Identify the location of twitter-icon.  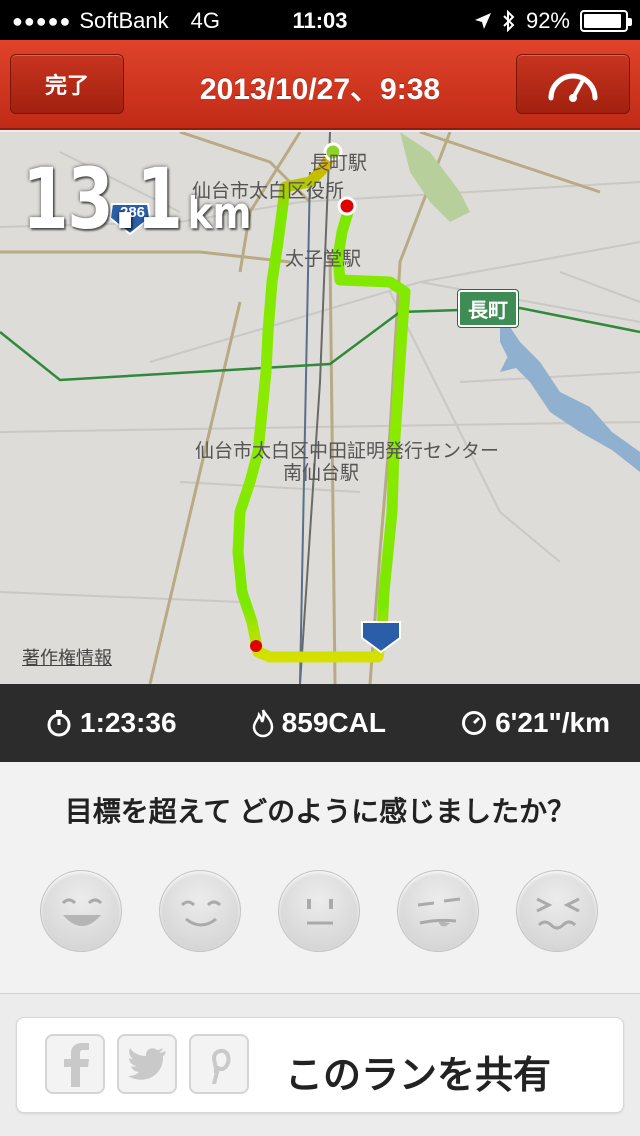
(147, 1064).